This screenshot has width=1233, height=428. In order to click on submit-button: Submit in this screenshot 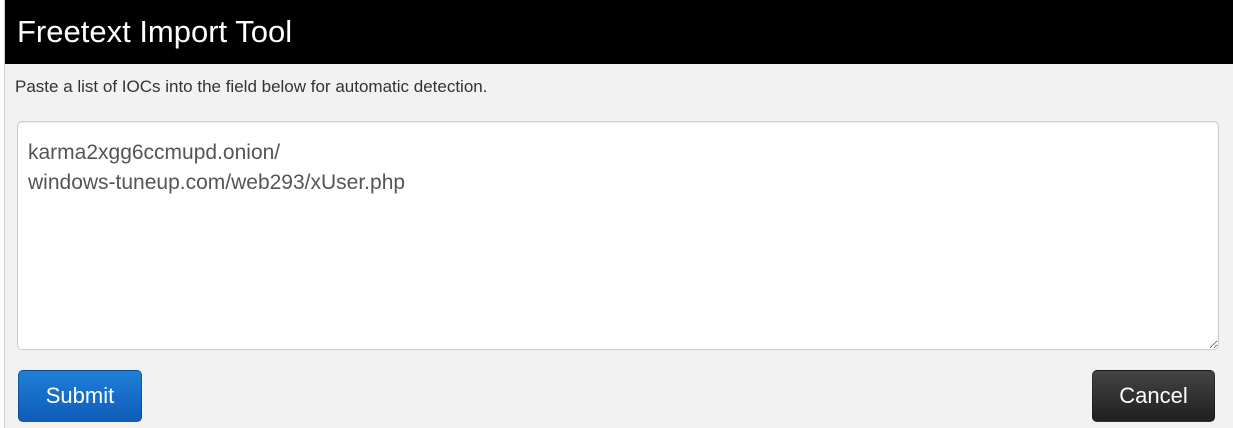, I will do `click(80, 396)`.